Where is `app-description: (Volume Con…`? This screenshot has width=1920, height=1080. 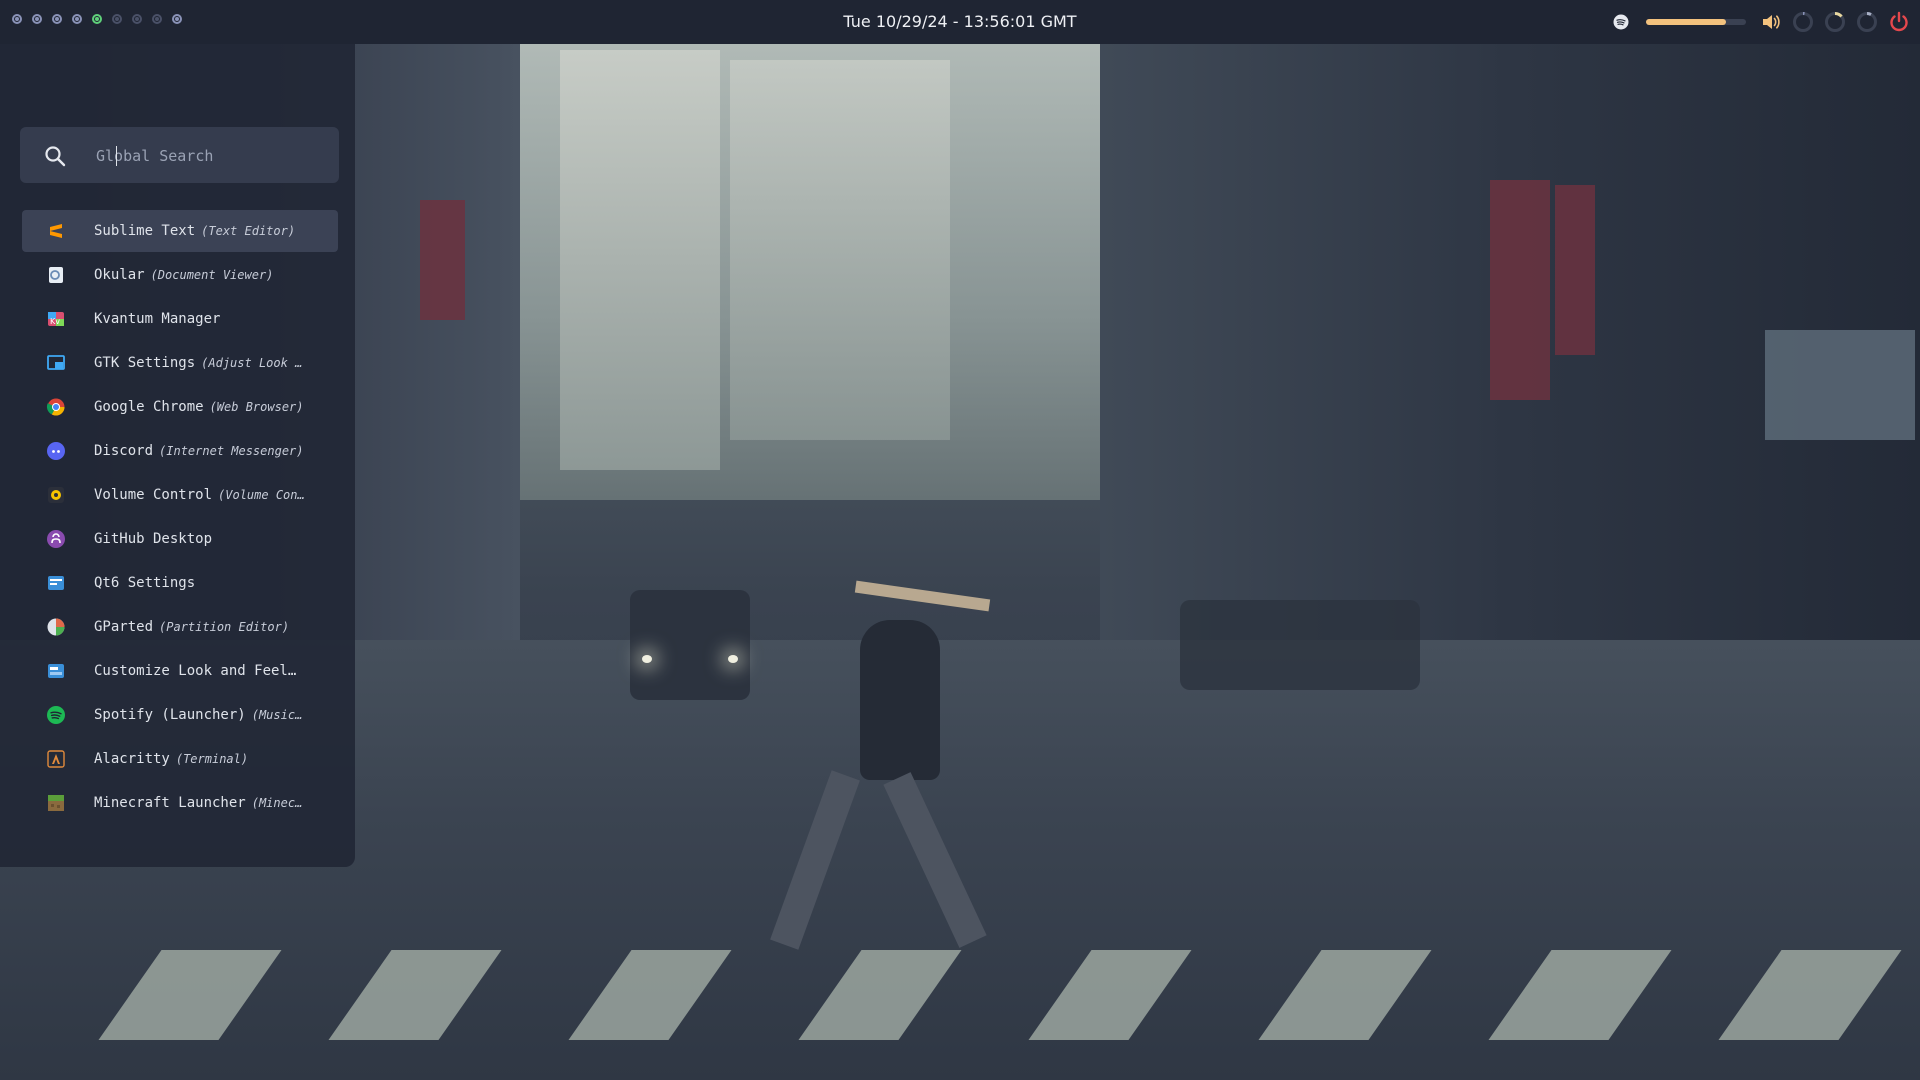
app-description: (Volume Con… is located at coordinates (261, 495).